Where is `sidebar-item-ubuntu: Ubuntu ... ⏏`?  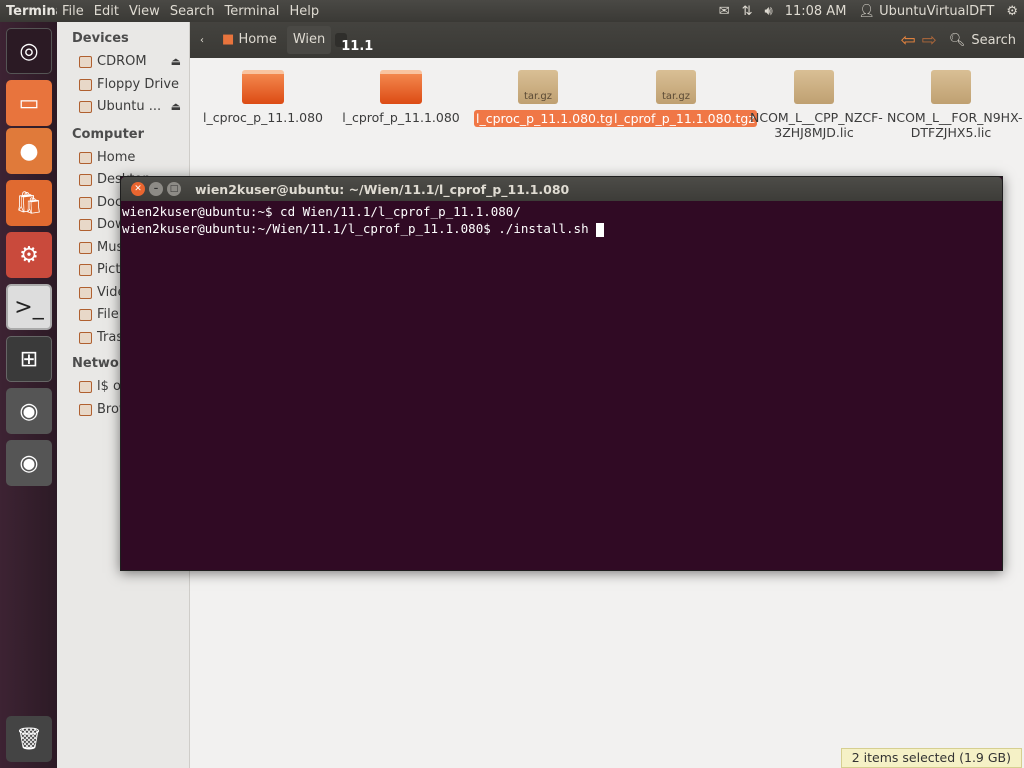
sidebar-item-ubuntu: Ubuntu ... ⏏ is located at coordinates (123, 107).